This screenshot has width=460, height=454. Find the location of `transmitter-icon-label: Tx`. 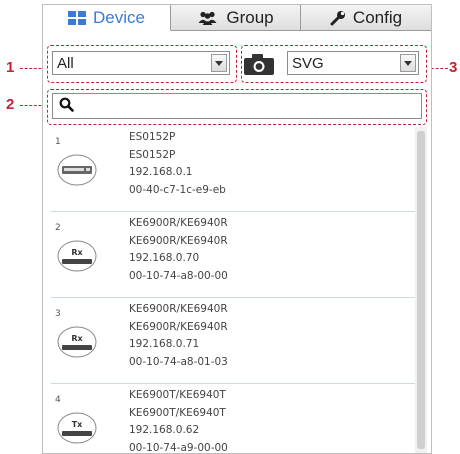

transmitter-icon-label: Tx is located at coordinates (77, 424).